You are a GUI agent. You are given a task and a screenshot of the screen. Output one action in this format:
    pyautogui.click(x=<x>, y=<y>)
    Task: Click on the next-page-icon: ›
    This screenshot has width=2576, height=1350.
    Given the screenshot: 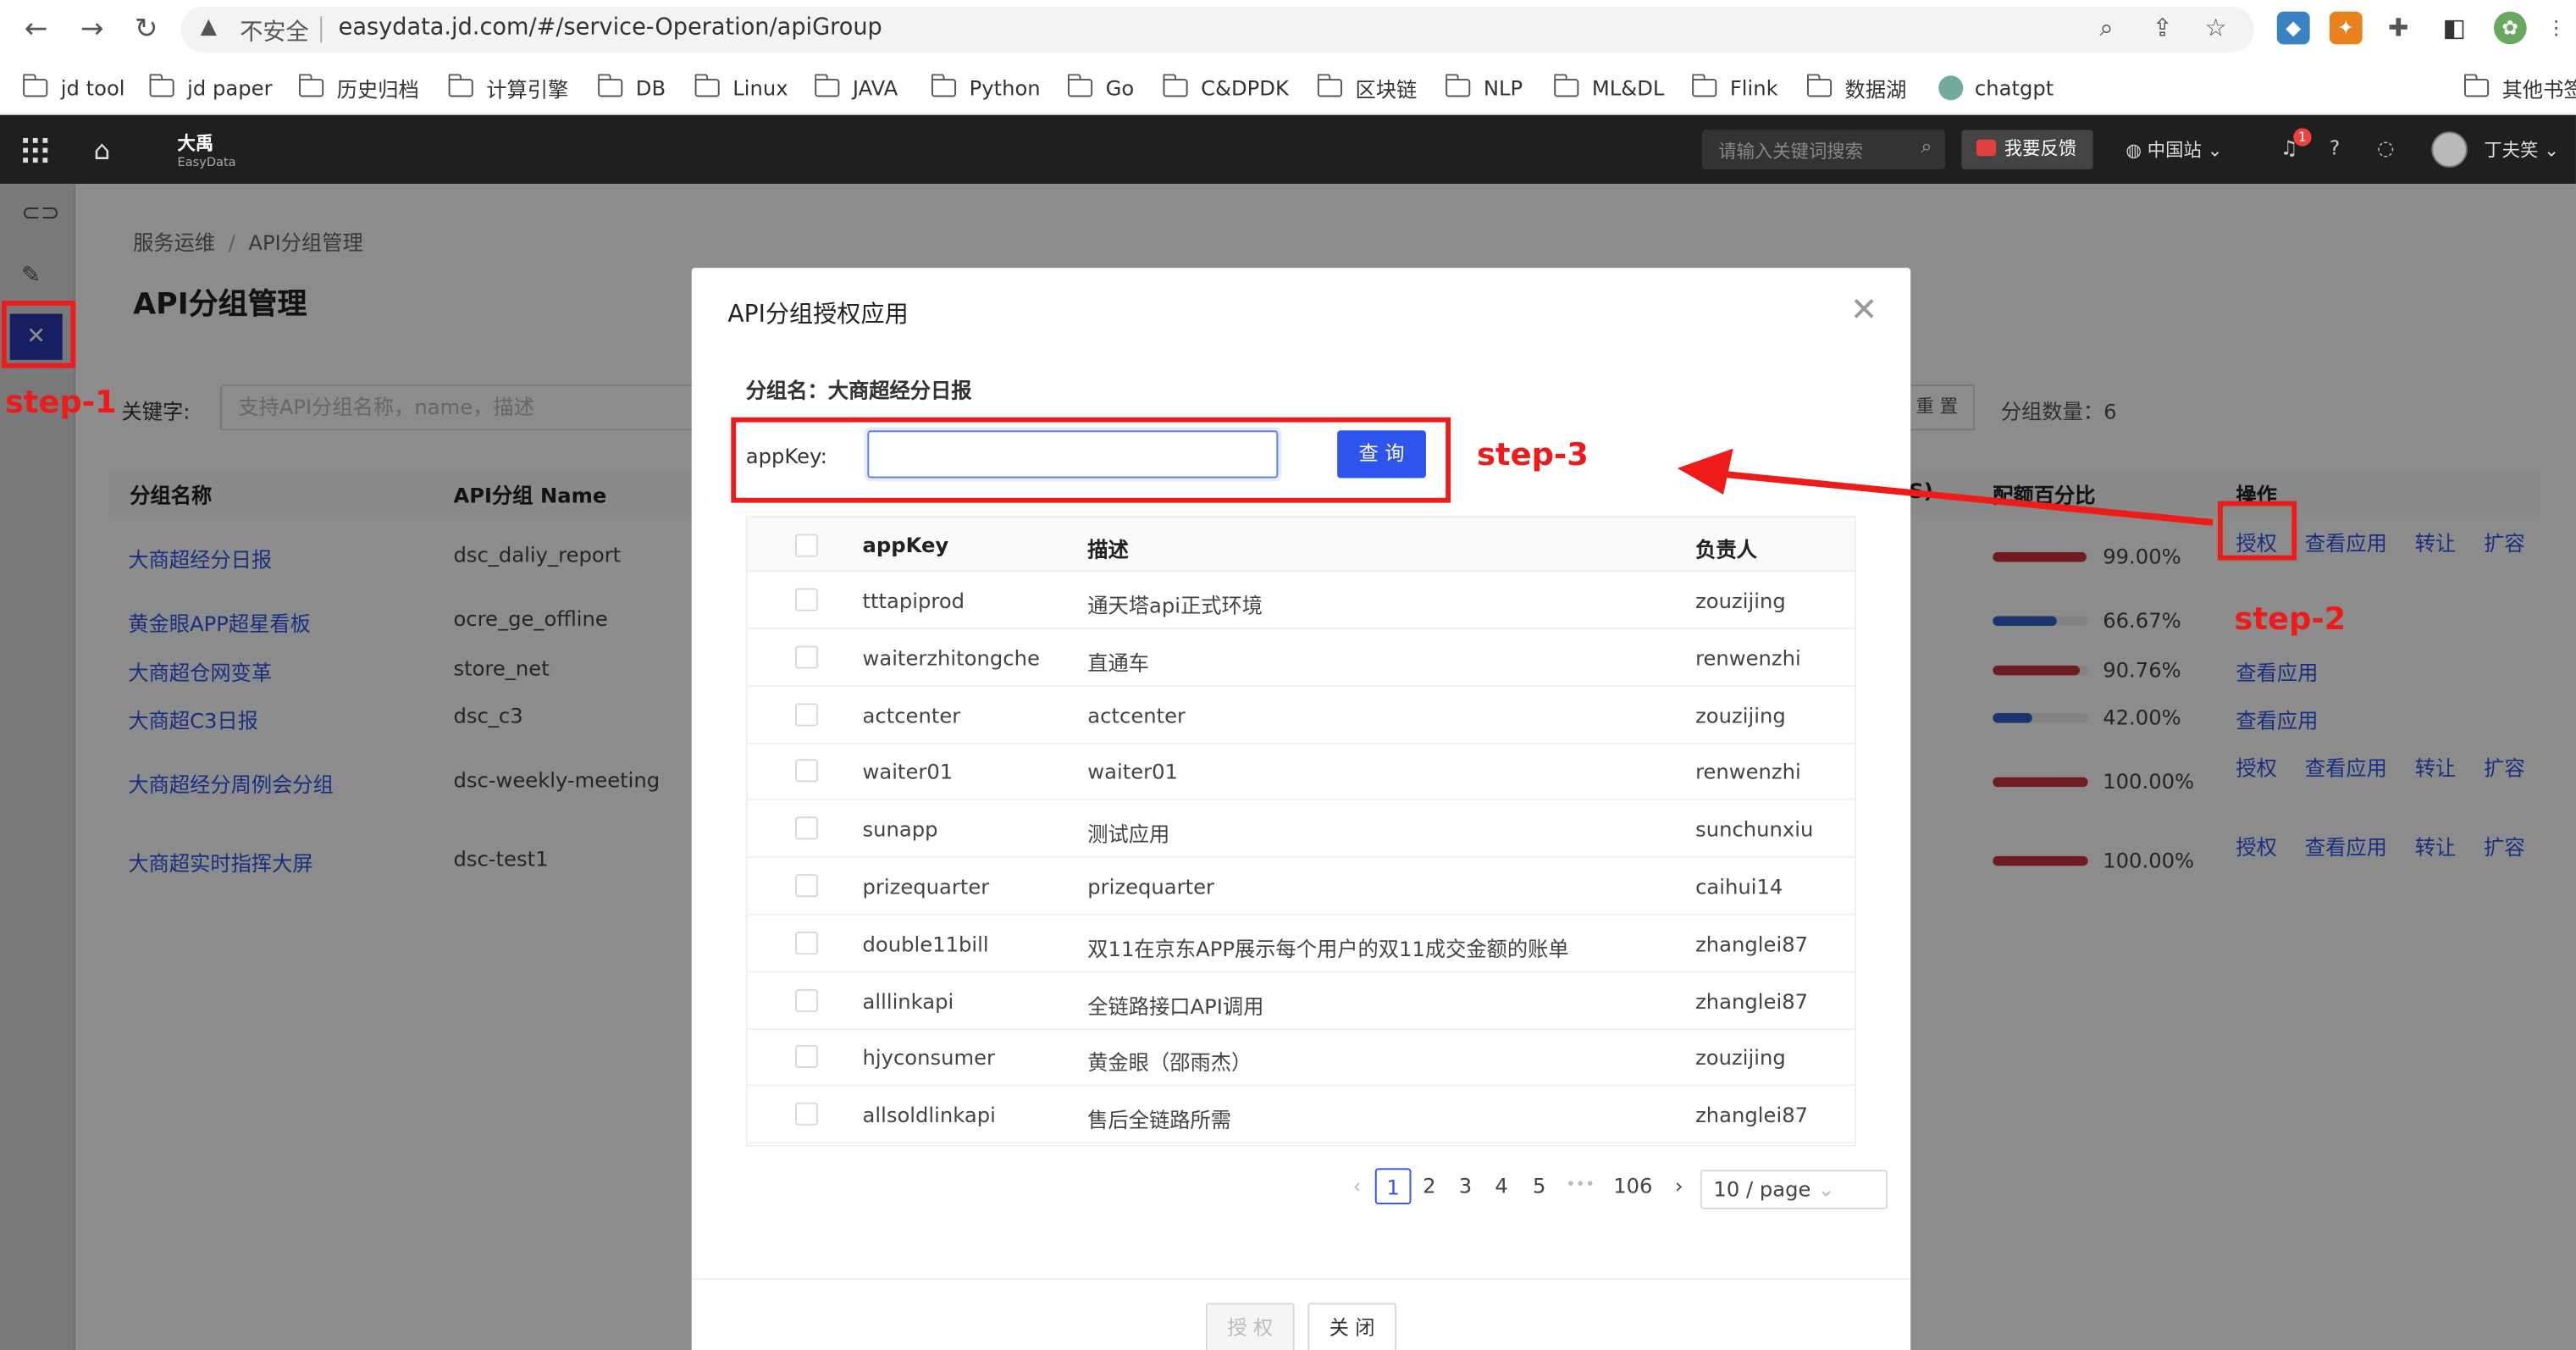 What is the action you would take?
    pyautogui.click(x=1679, y=1186)
    